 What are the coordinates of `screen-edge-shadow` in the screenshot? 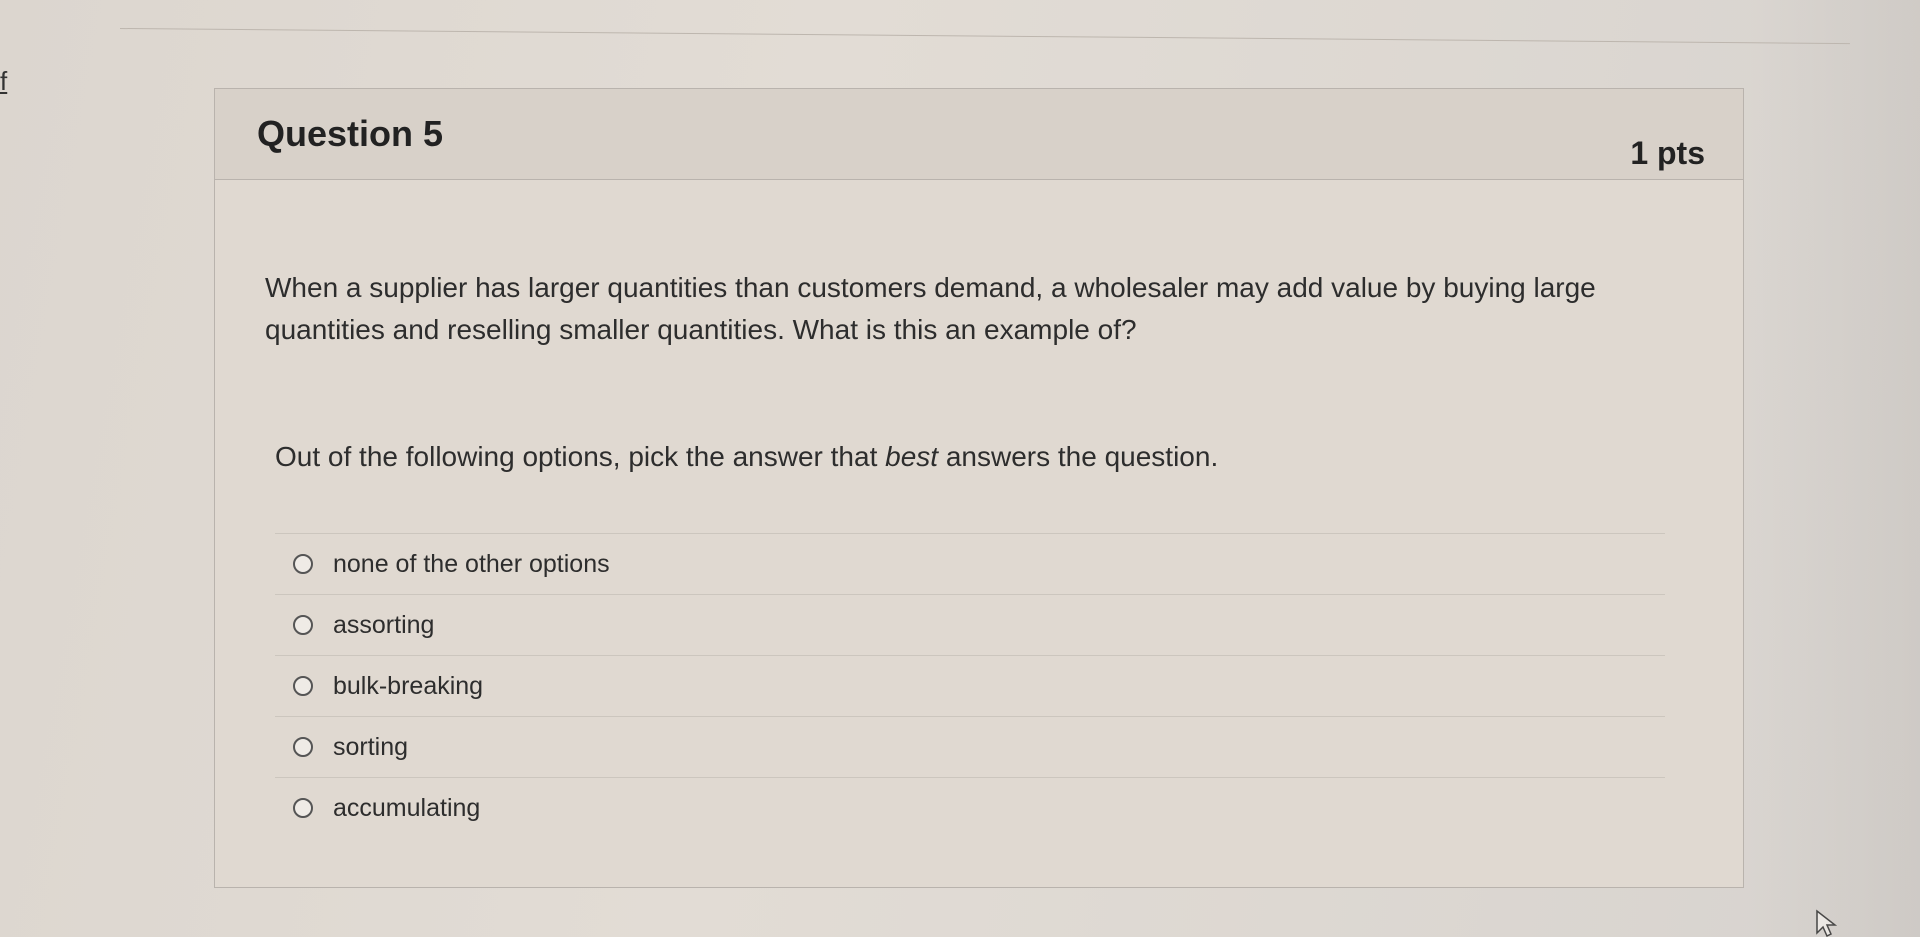 It's located at (1835, 468).